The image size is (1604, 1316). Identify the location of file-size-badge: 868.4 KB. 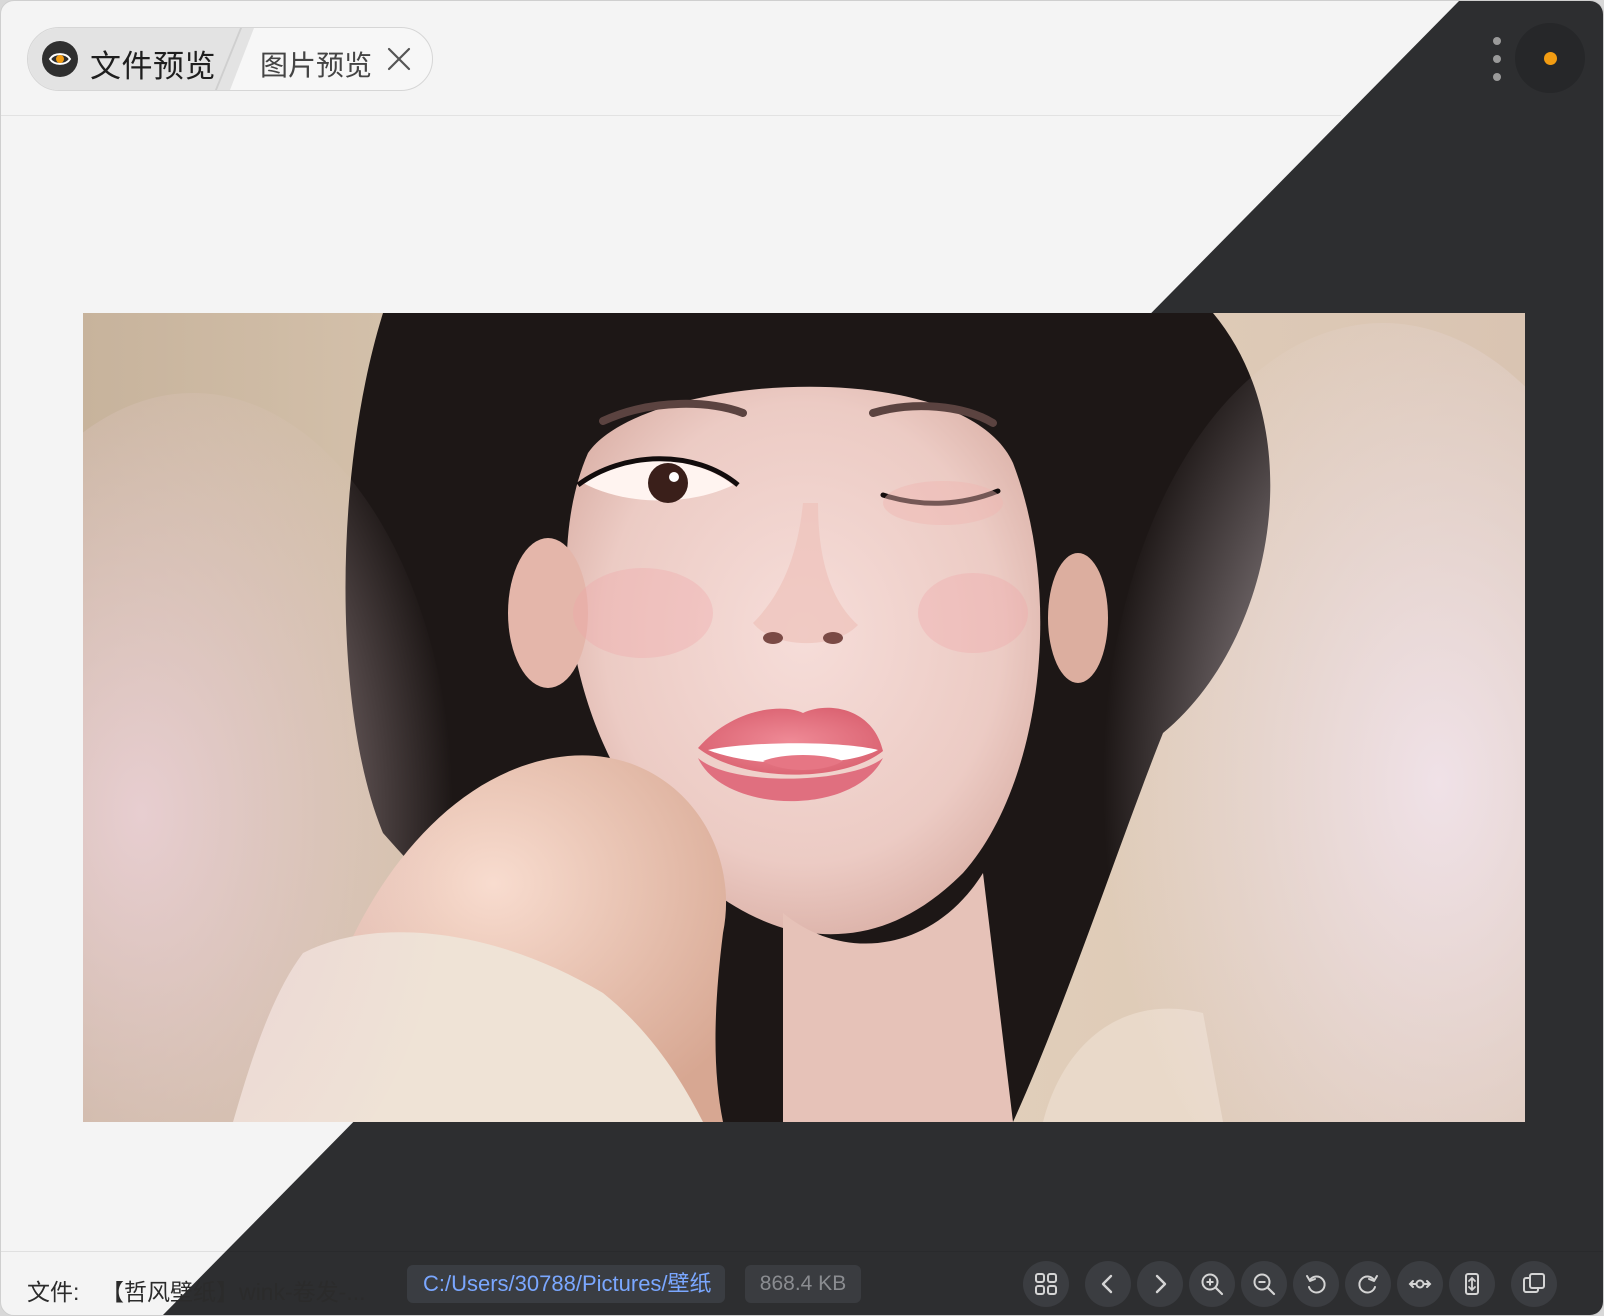
(803, 1284).